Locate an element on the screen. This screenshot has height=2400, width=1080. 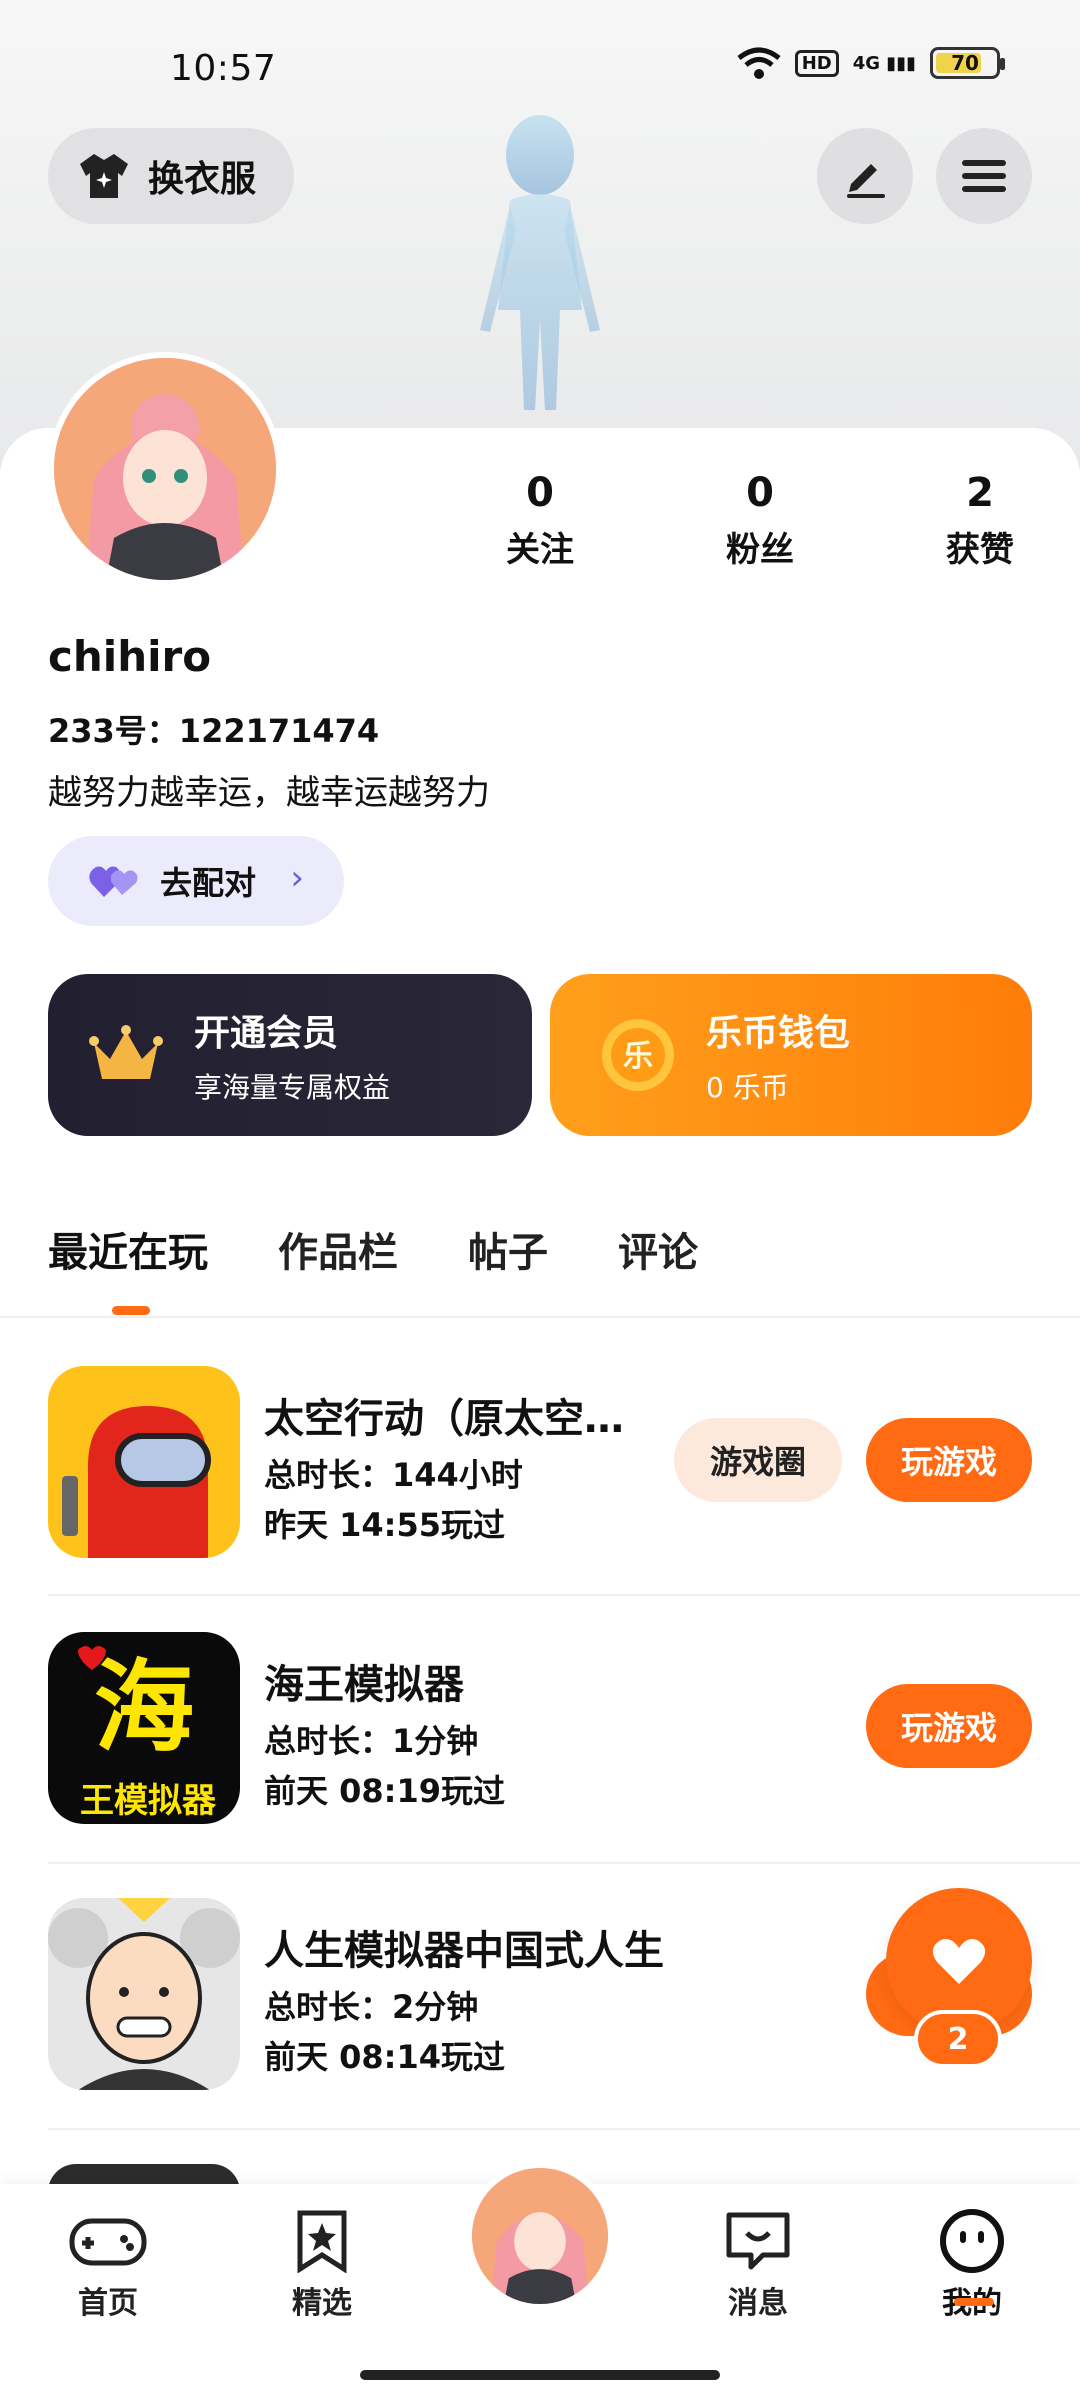
battery-icon: 70 is located at coordinates (967, 63).